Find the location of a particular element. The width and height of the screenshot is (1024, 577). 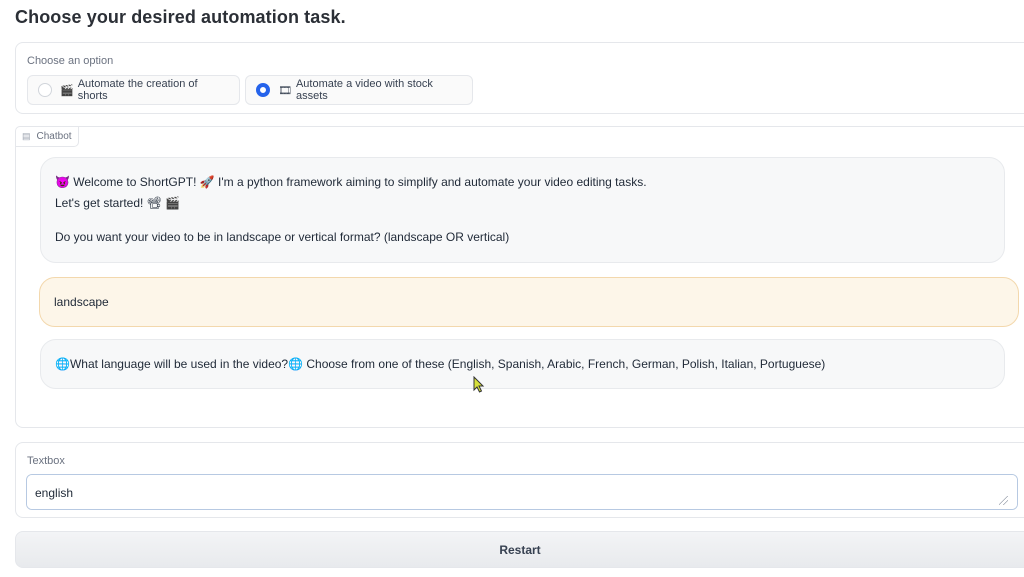

radio-option-shorts: 🎬 Automate the creation of shorts is located at coordinates (133, 90).